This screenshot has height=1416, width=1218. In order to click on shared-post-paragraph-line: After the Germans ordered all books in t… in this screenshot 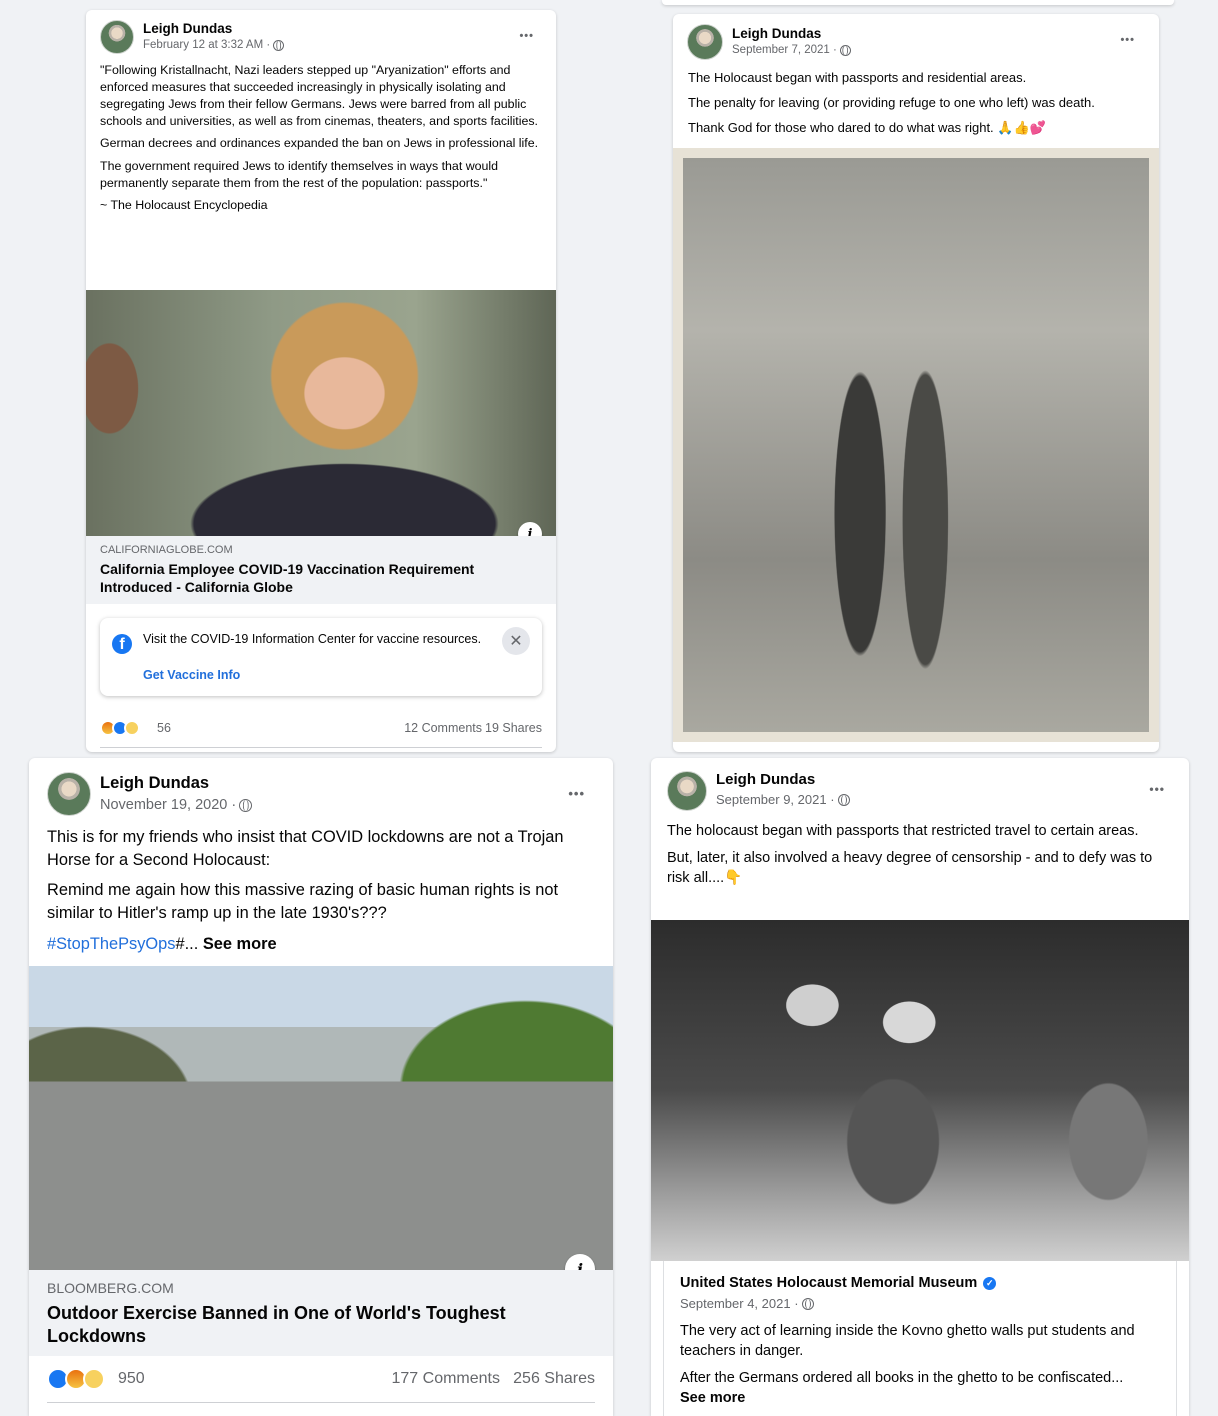, I will do `click(915, 1388)`.